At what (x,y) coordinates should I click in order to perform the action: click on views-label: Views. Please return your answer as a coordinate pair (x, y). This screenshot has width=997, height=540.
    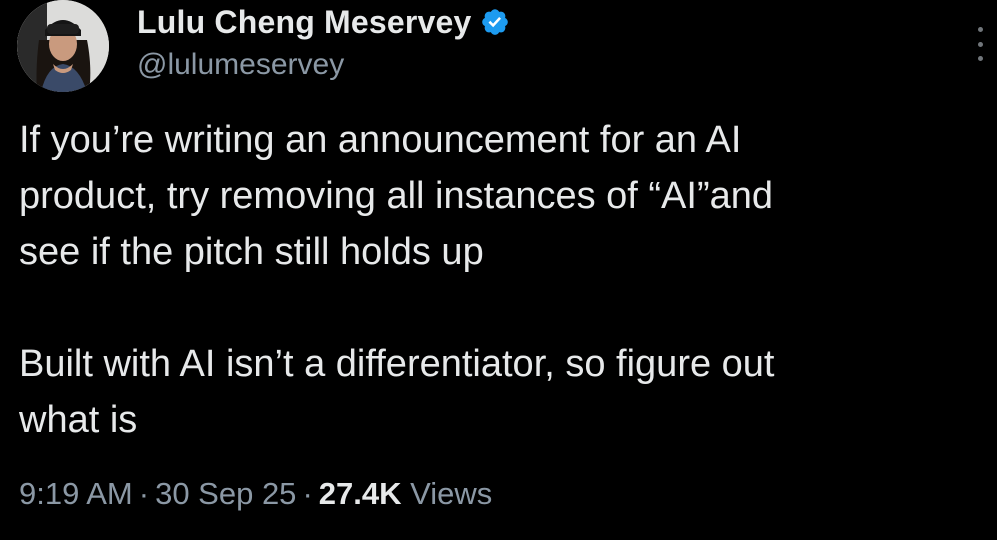
    Looking at the image, I should click on (451, 493).